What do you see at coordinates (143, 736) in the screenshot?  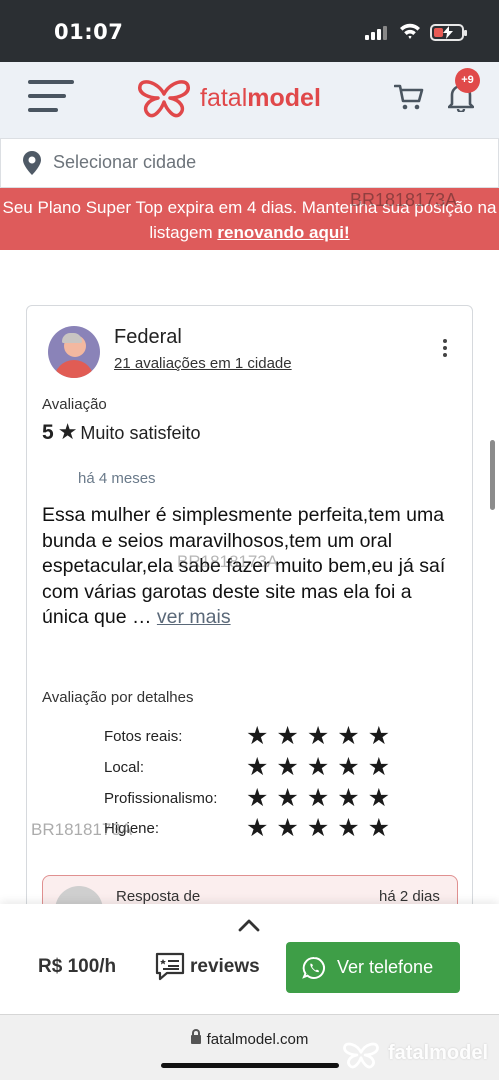 I see `detail-label: Fotos reais:` at bounding box center [143, 736].